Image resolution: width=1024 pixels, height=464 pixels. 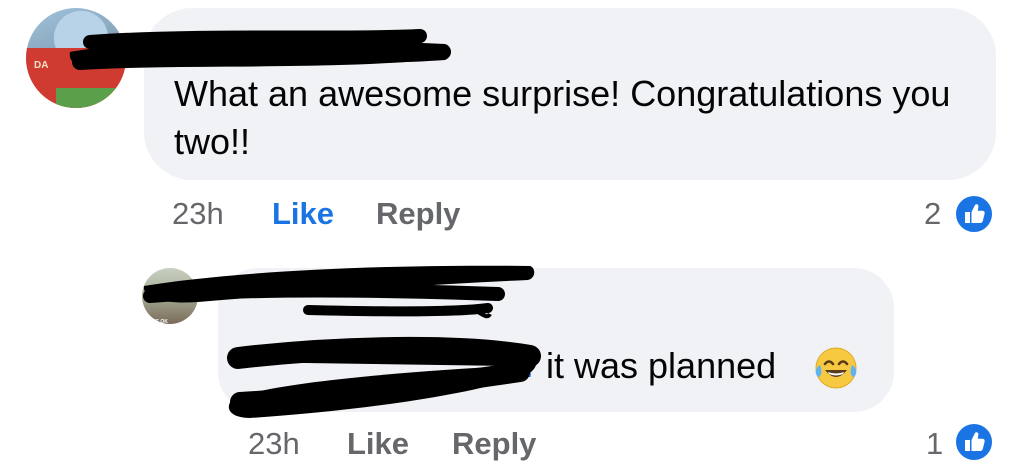 What do you see at coordinates (661, 365) in the screenshot?
I see `reply-text: it was planned` at bounding box center [661, 365].